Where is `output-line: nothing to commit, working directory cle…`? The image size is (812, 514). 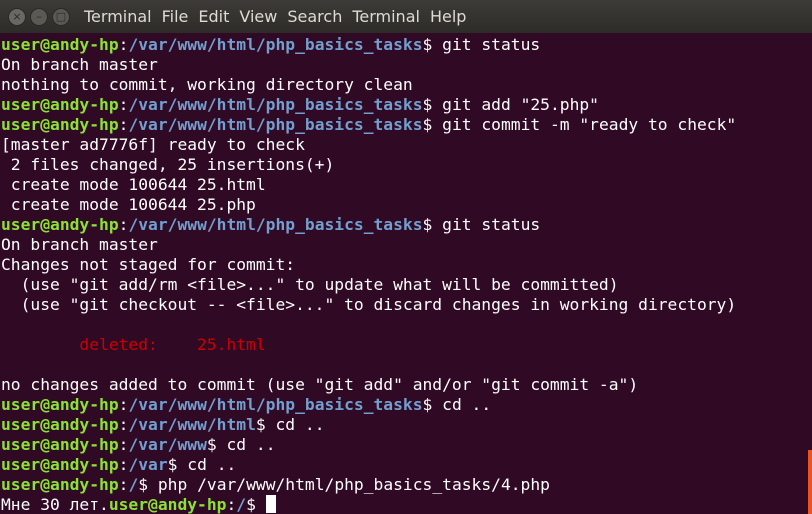 output-line: nothing to commit, working directory cle… is located at coordinates (404, 85).